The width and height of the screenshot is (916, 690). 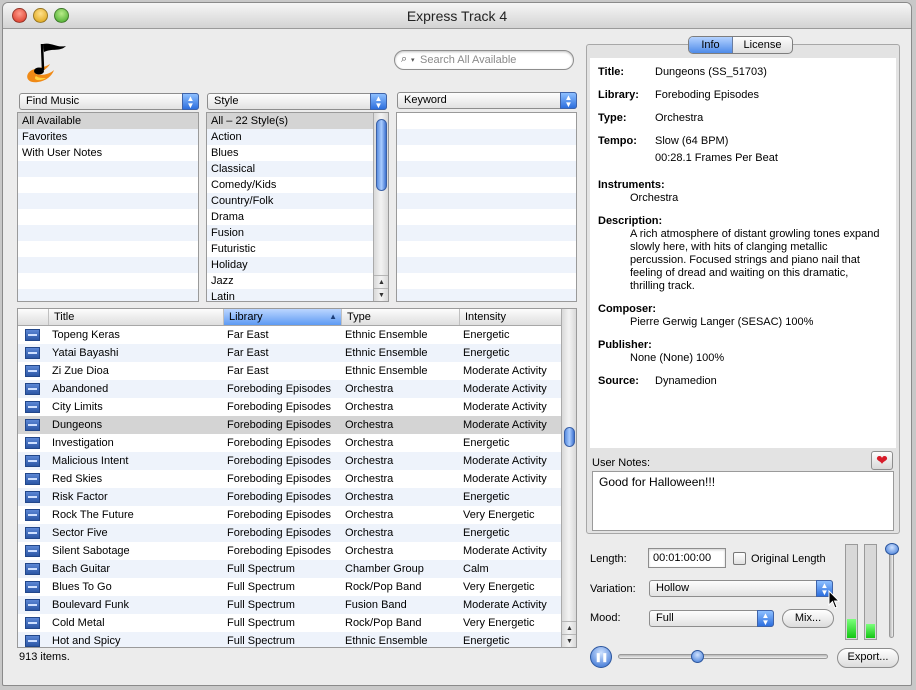 What do you see at coordinates (261, 623) in the screenshot?
I see `track-library-cell: Full Spectrum` at bounding box center [261, 623].